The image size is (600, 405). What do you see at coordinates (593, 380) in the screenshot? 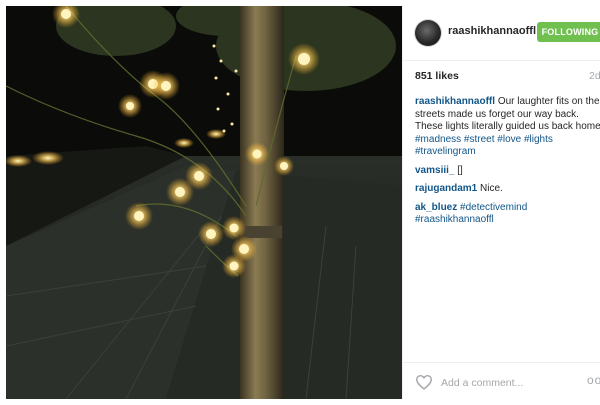
I see `more-options-icon: oo` at bounding box center [593, 380].